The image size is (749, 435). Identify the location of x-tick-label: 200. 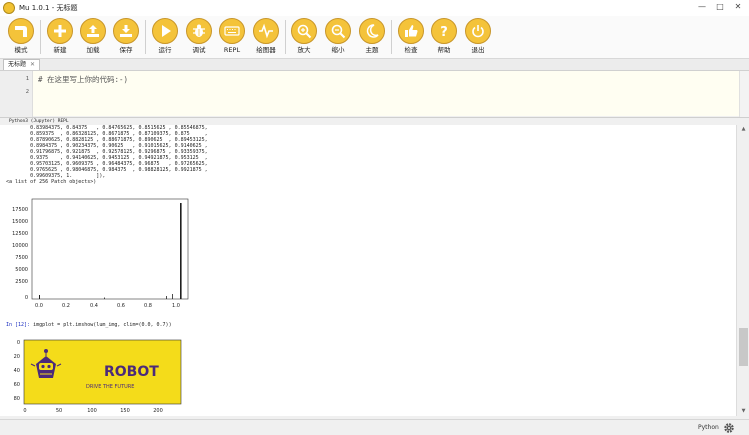
(158, 411).